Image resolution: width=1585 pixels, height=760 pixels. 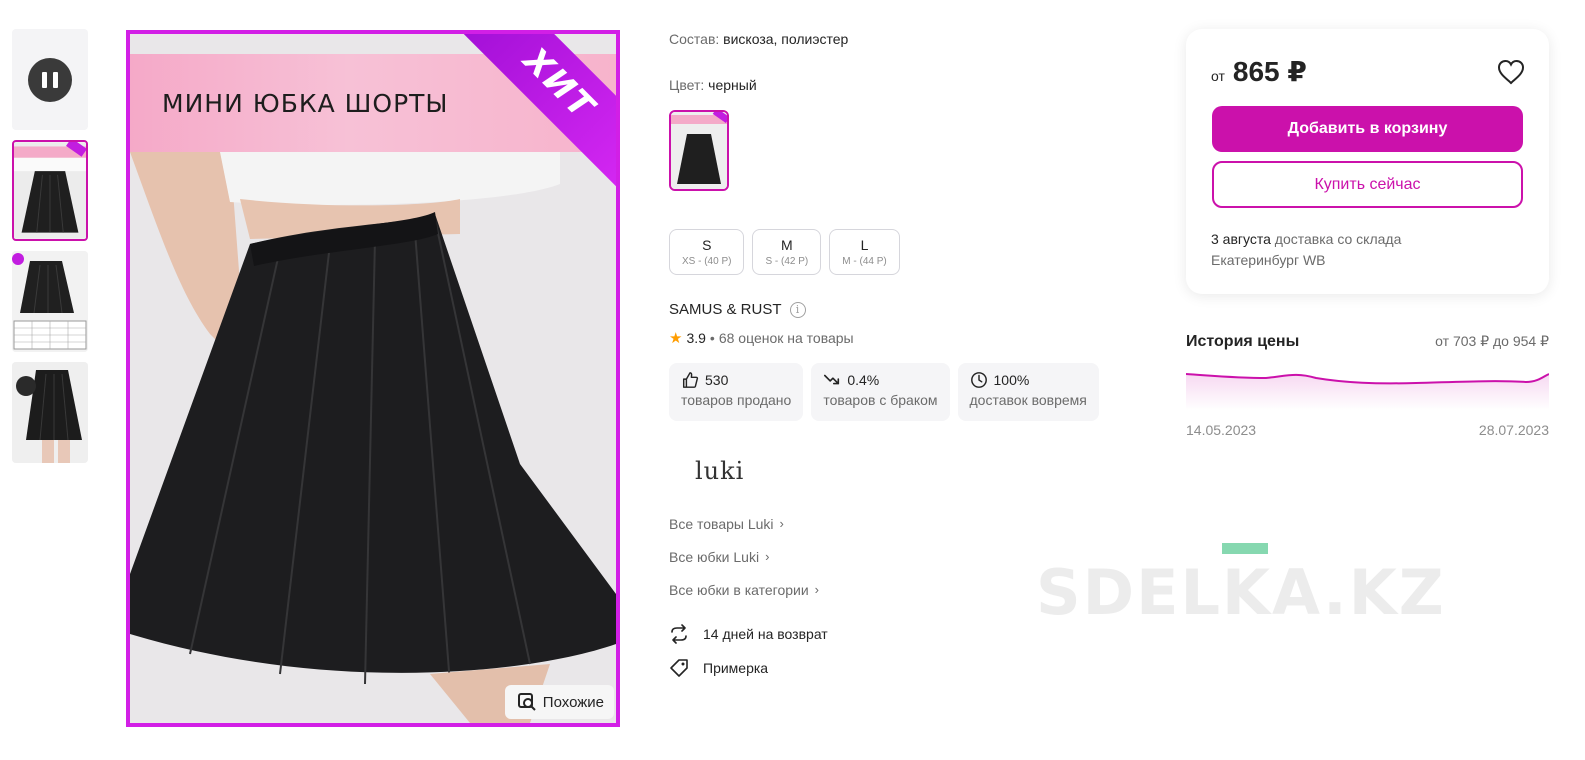 I want to click on similar-button: Похожие, so click(x=559, y=702).